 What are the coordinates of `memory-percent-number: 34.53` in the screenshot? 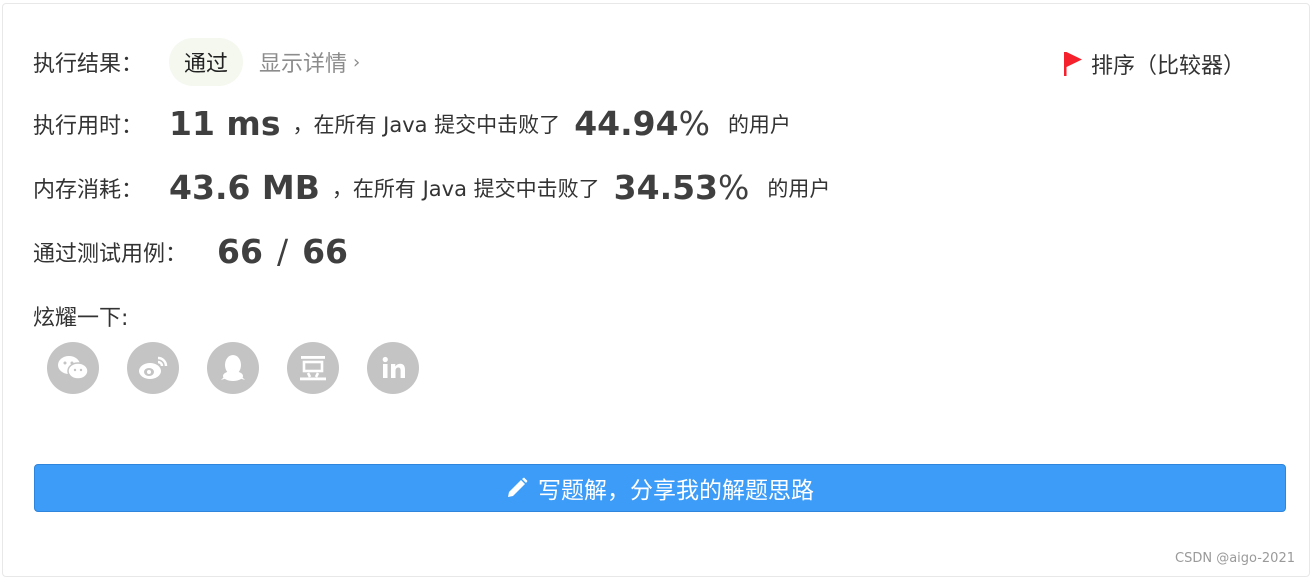 It's located at (666, 187).